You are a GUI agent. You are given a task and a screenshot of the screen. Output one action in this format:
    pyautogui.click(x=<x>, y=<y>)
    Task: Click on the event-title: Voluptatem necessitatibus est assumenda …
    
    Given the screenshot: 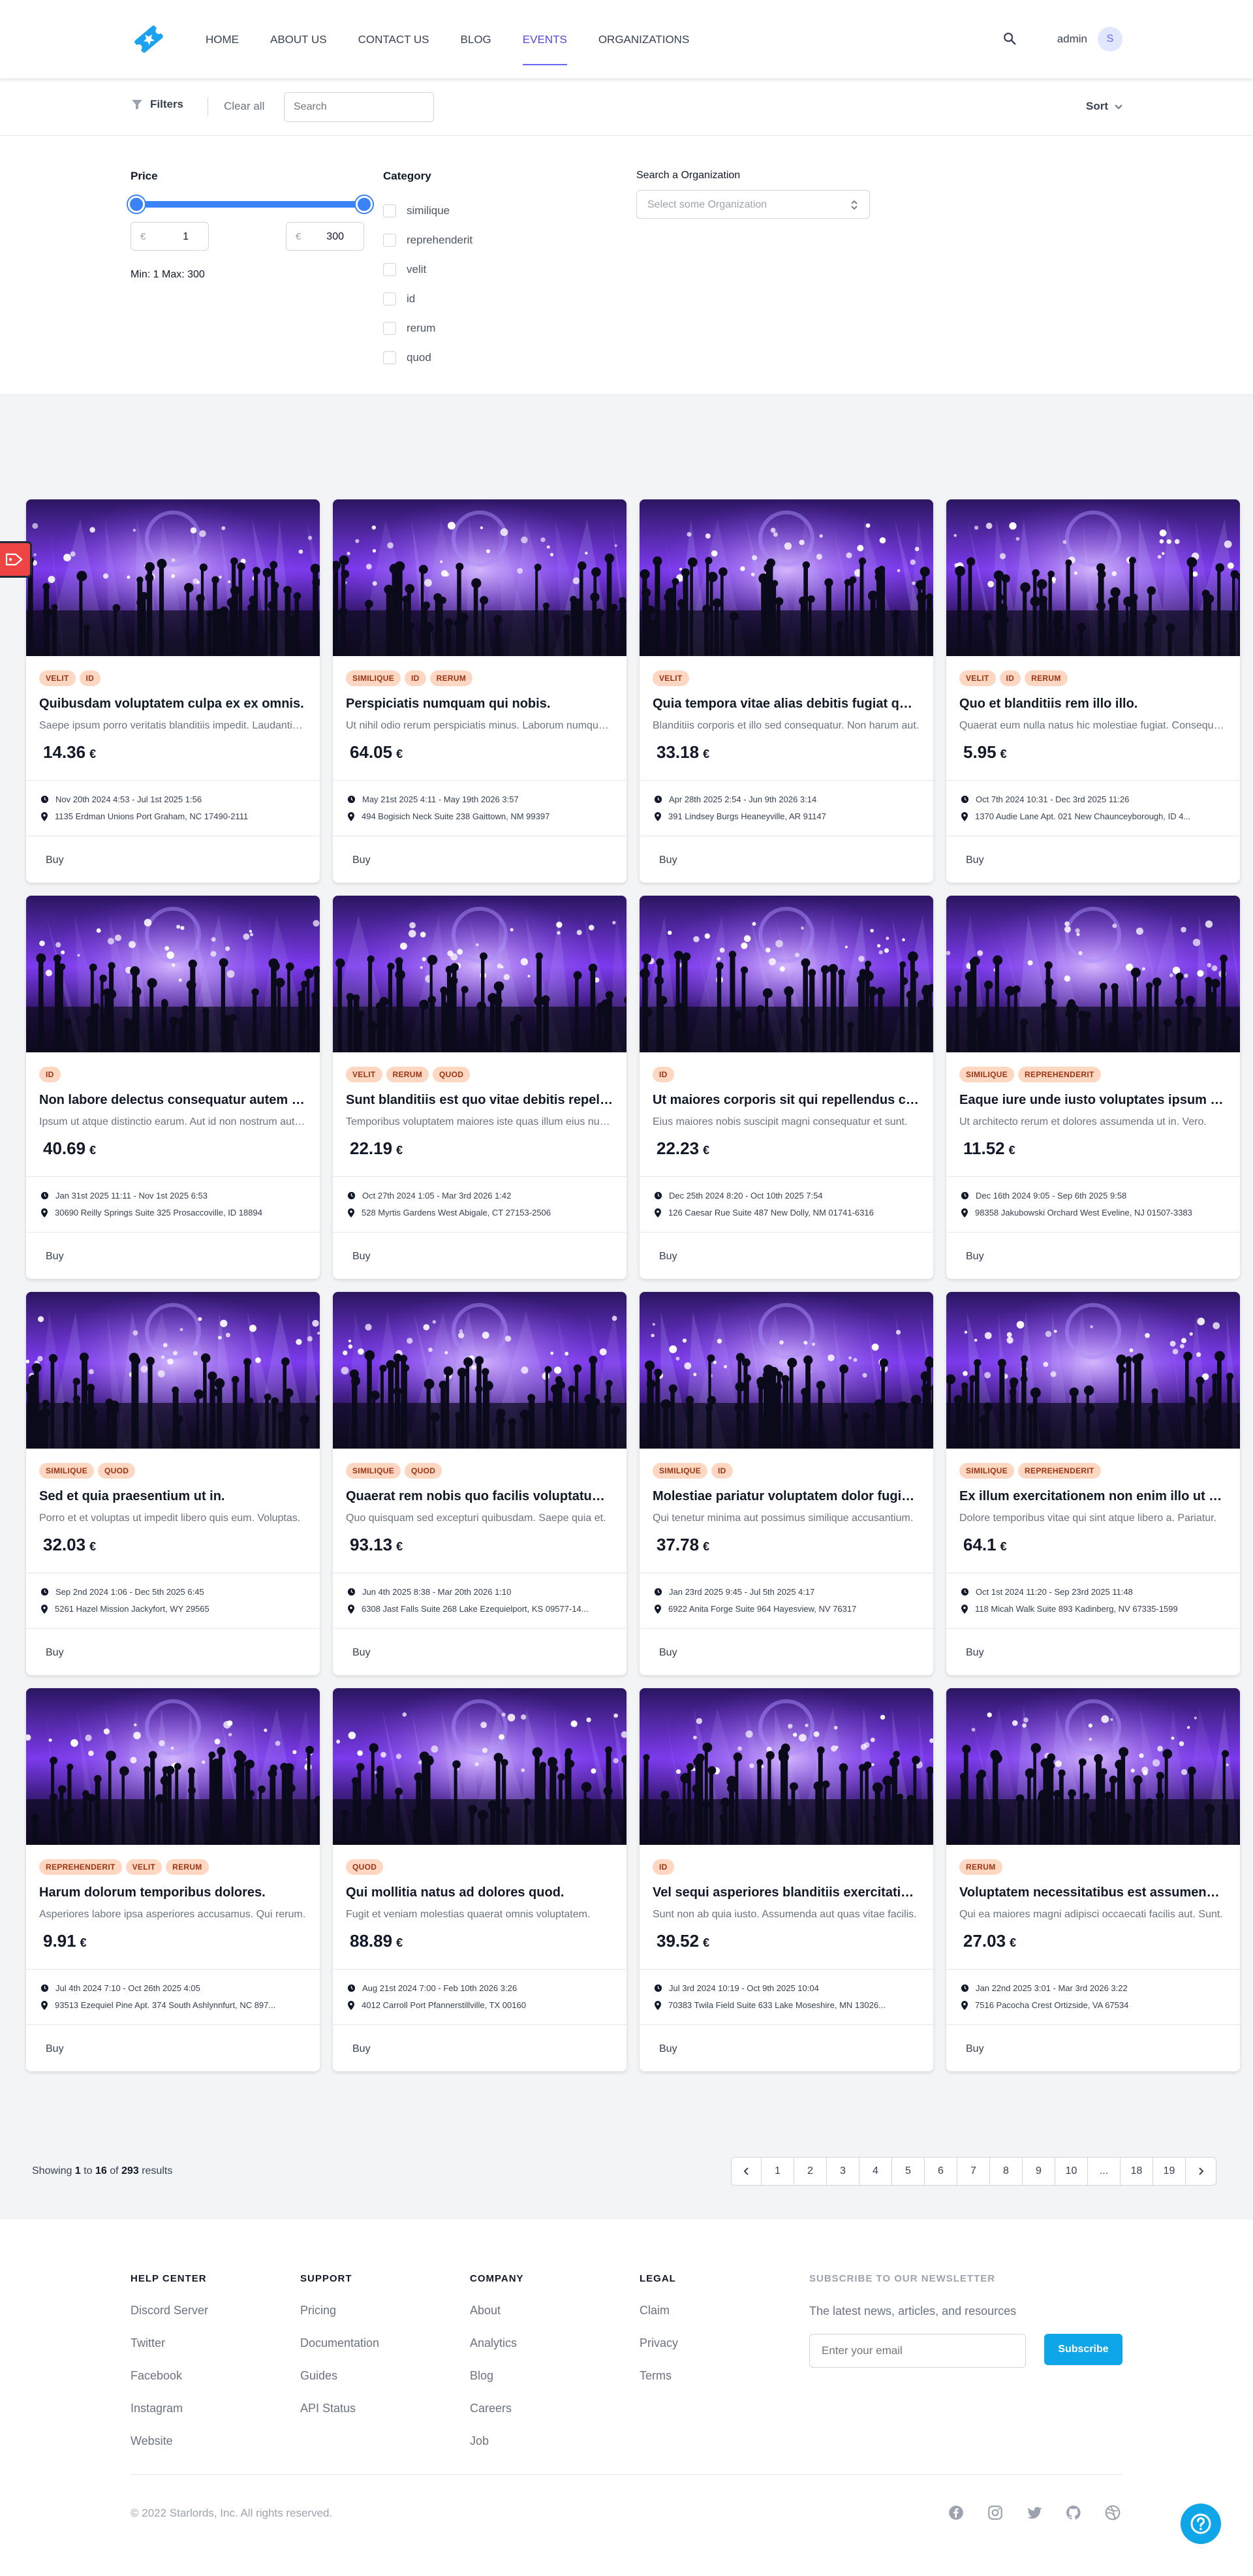 What is the action you would take?
    pyautogui.click(x=1093, y=1892)
    